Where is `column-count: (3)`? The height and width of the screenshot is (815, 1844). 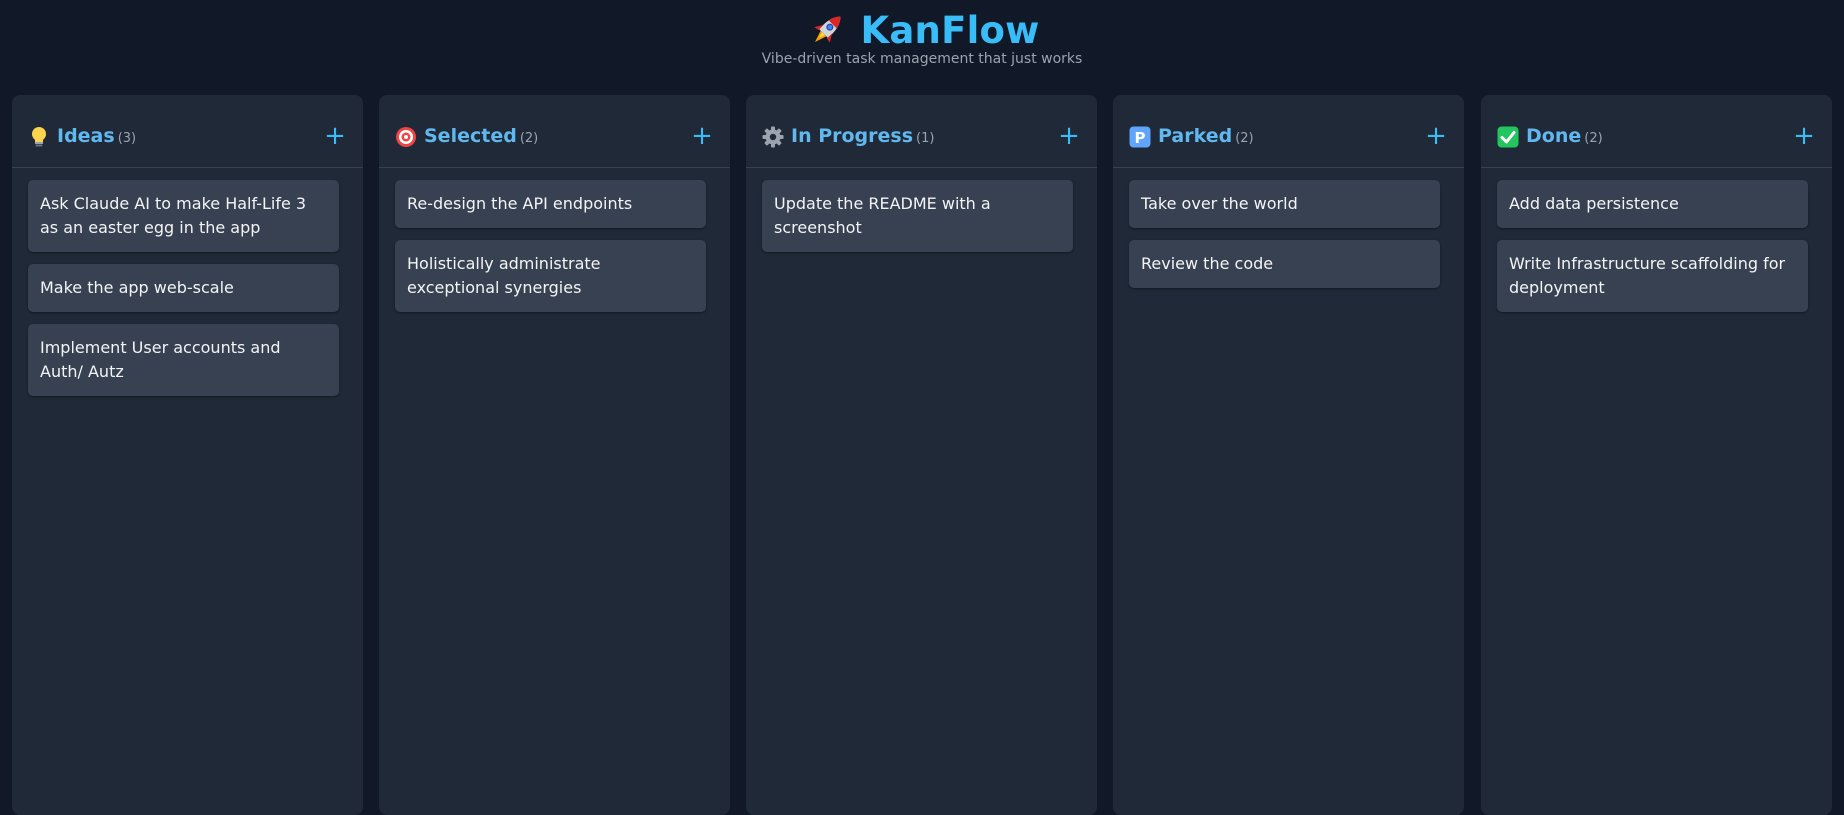
column-count: (3) is located at coordinates (127, 138).